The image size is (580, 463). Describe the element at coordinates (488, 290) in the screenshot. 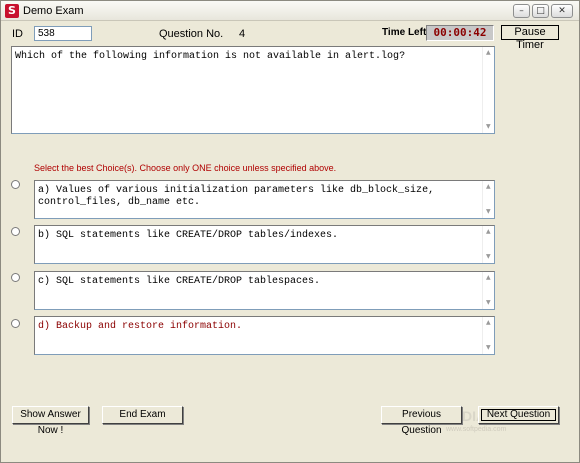

I see `choice-c-scrollbar: ▲ ▼` at that location.